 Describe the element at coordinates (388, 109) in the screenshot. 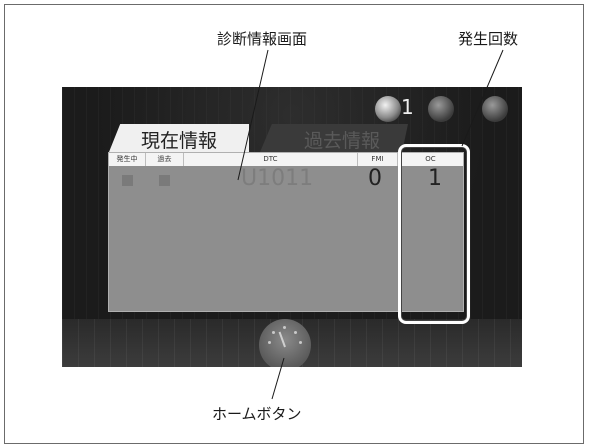

I see `active-indicator-icon` at that location.